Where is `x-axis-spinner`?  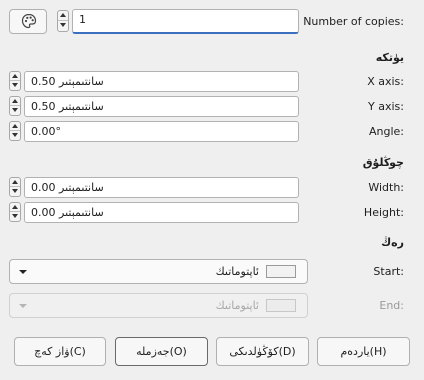 x-axis-spinner is located at coordinates (15, 81).